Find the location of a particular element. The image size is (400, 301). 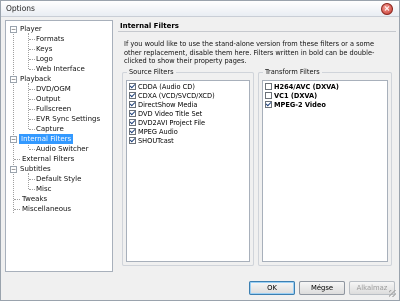

source-filters-label: Source Filters is located at coordinates (151, 72).